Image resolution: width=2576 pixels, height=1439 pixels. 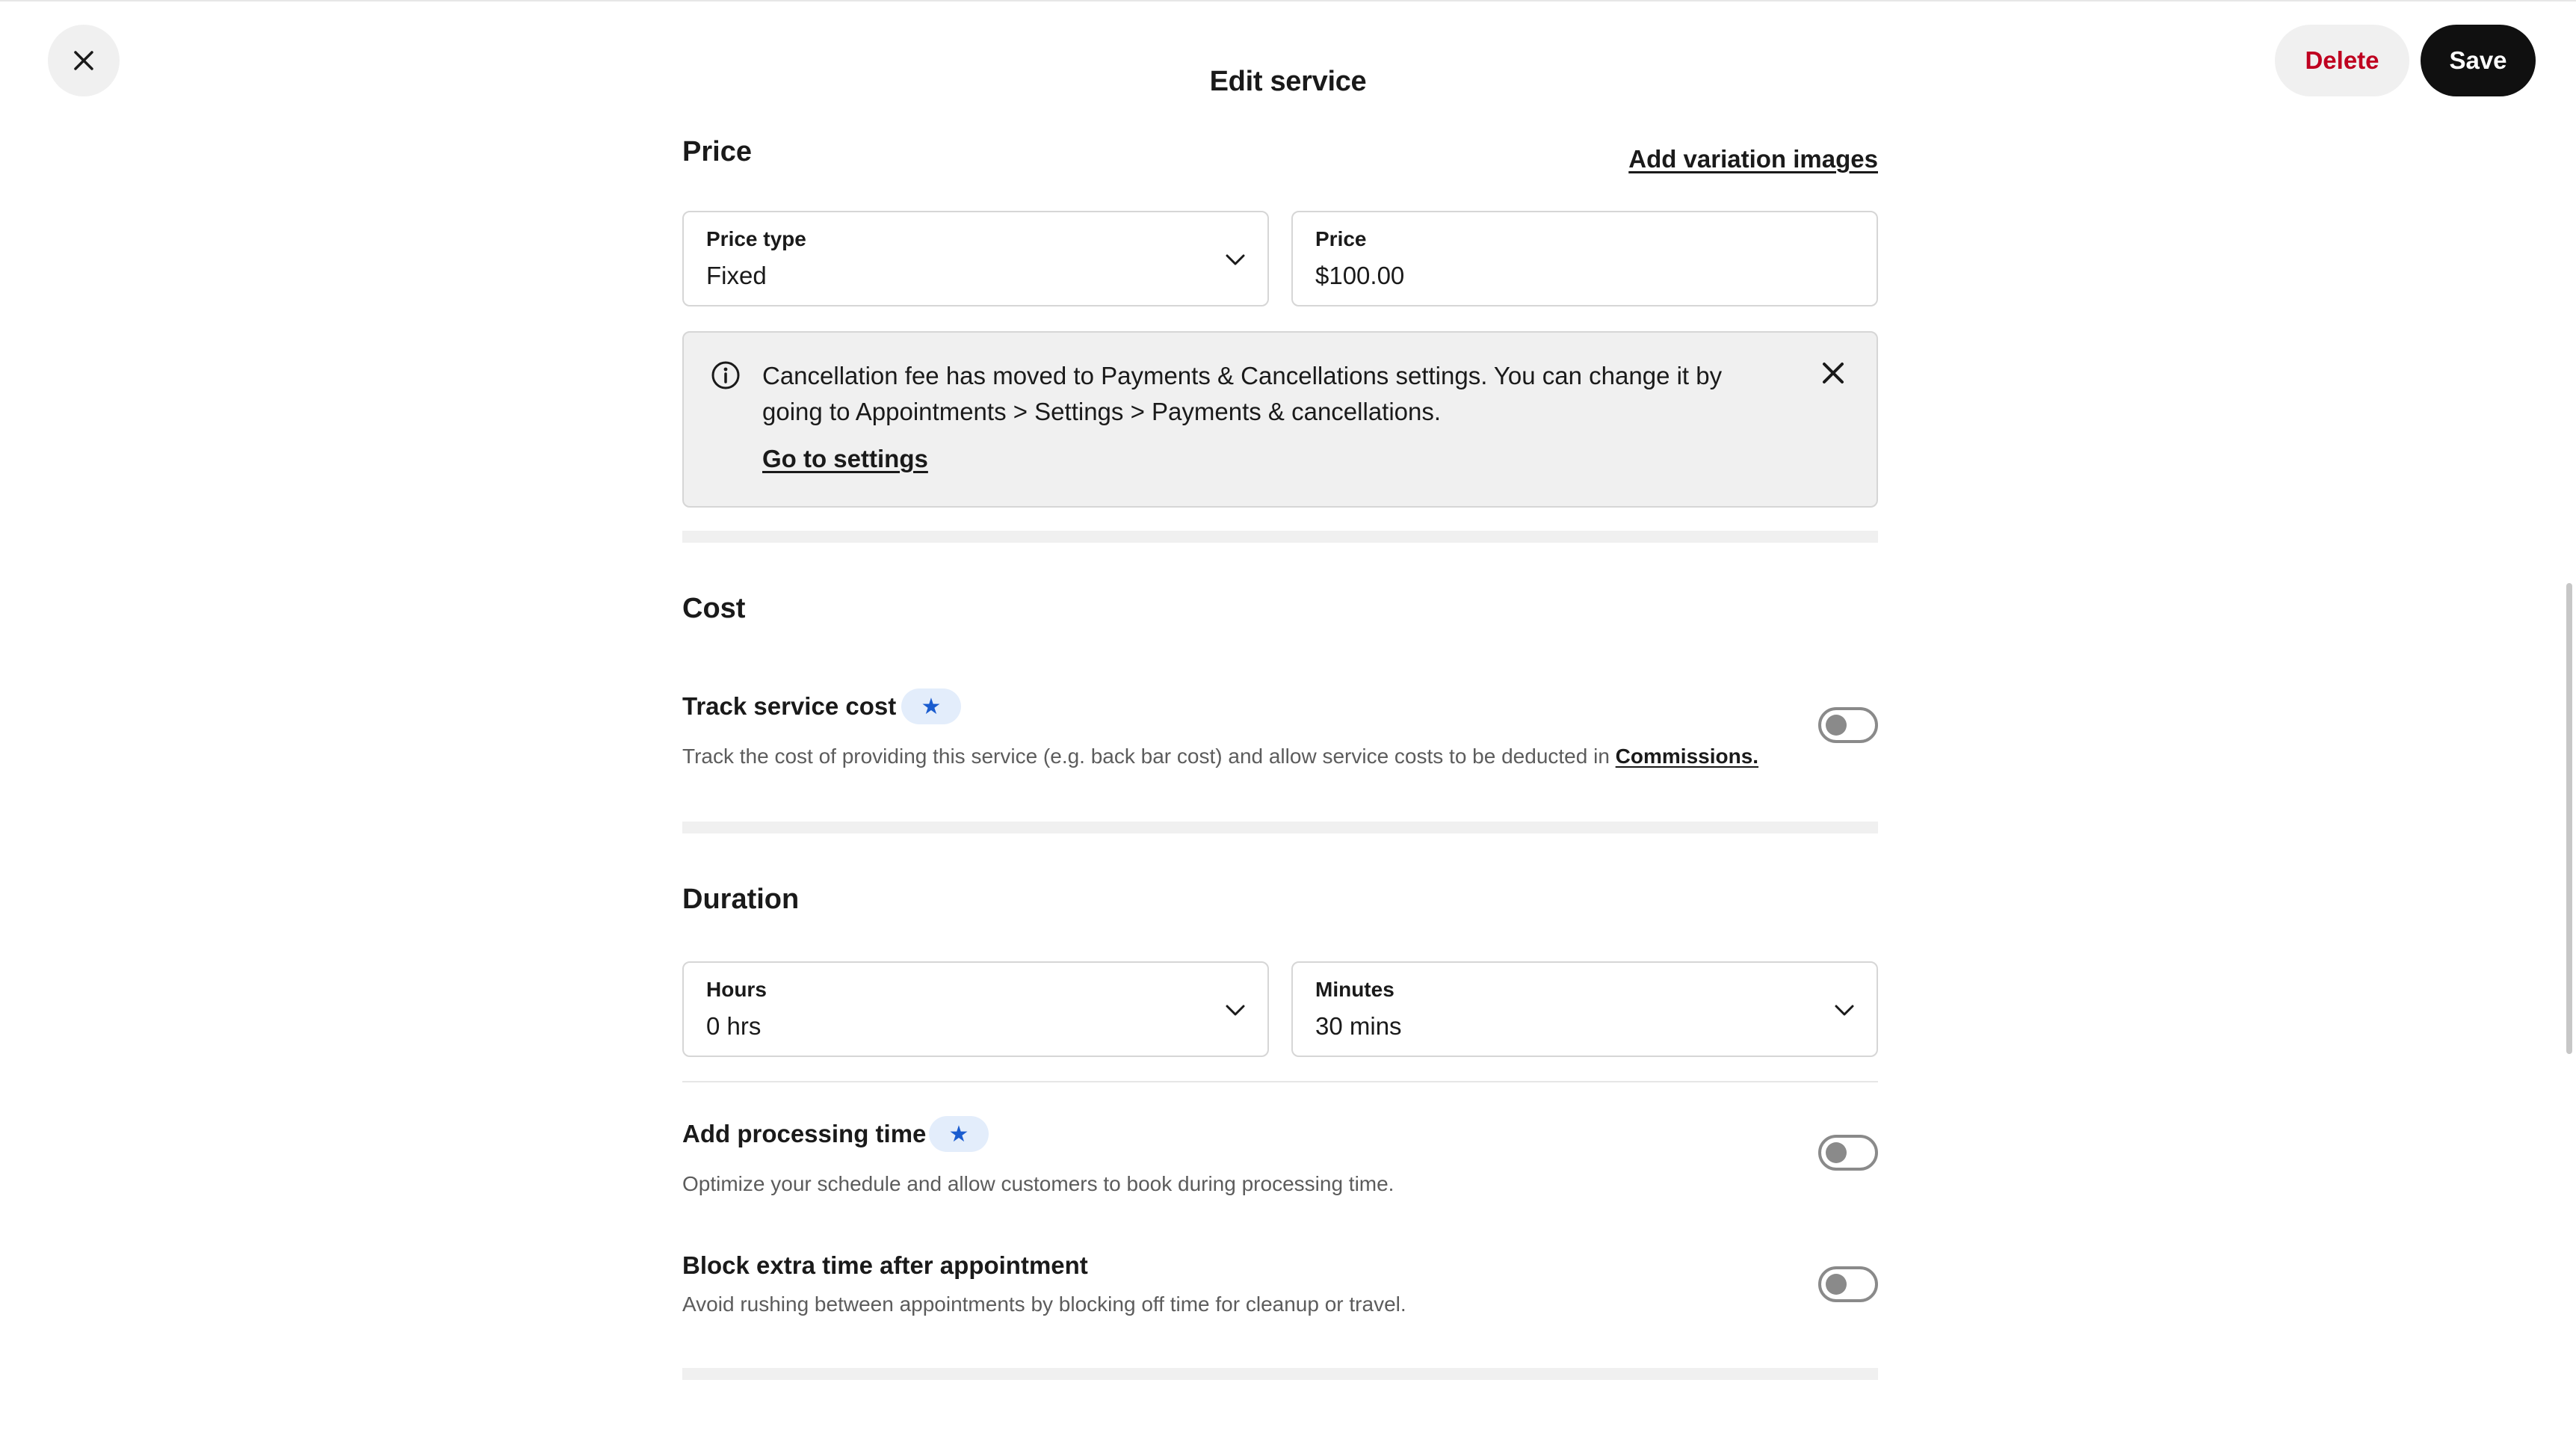 What do you see at coordinates (756, 238) in the screenshot?
I see `price-type-label: Price type` at bounding box center [756, 238].